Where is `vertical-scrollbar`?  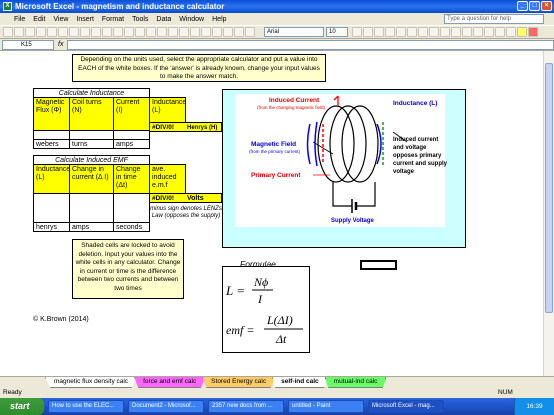
vertical-scrollbar is located at coordinates (548, 213).